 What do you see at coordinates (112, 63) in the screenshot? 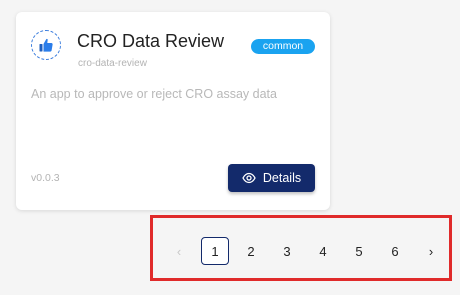
I see `card-slug: cro-data-review` at bounding box center [112, 63].